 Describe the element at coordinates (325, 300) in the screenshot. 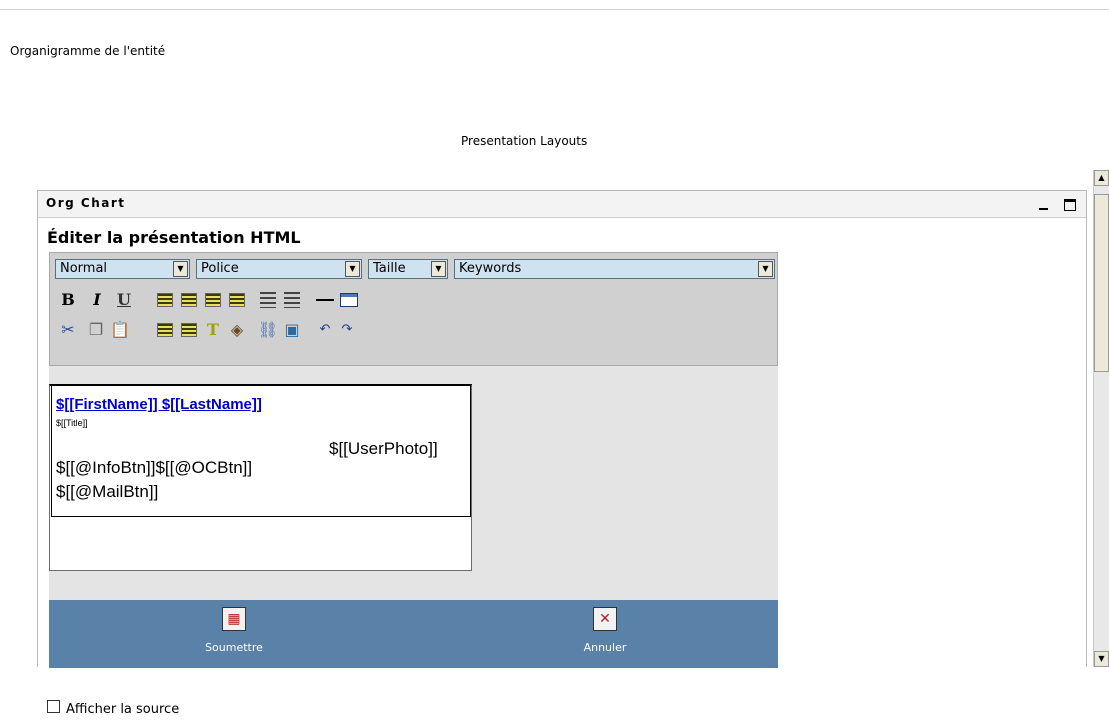

I see `horizontal-rule-icon` at that location.